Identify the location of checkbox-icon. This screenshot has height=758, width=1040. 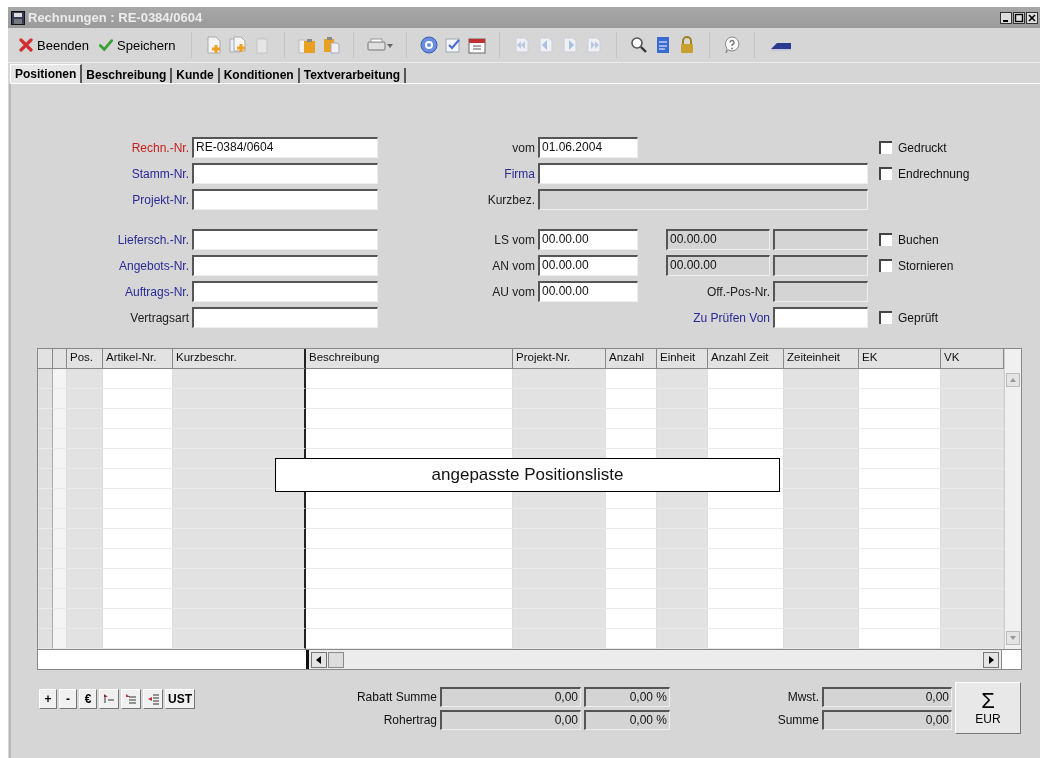
(452, 45).